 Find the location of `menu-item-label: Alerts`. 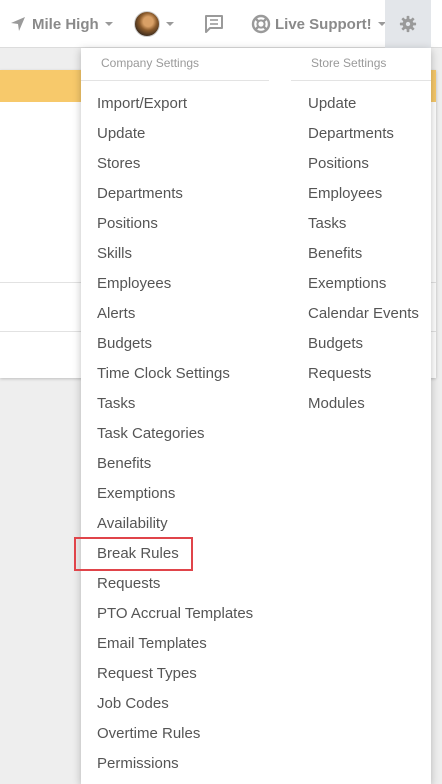

menu-item-label: Alerts is located at coordinates (116, 313).